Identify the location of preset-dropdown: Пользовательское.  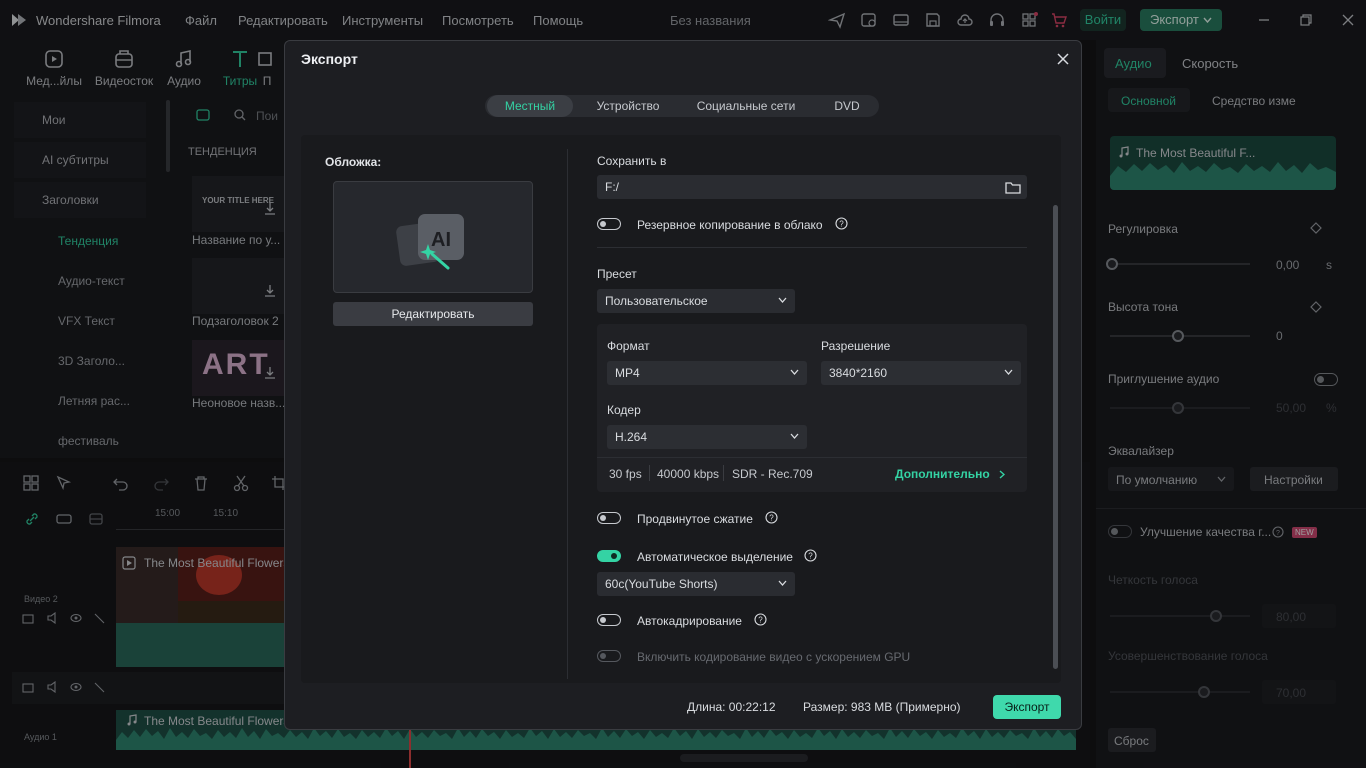
(696, 301).